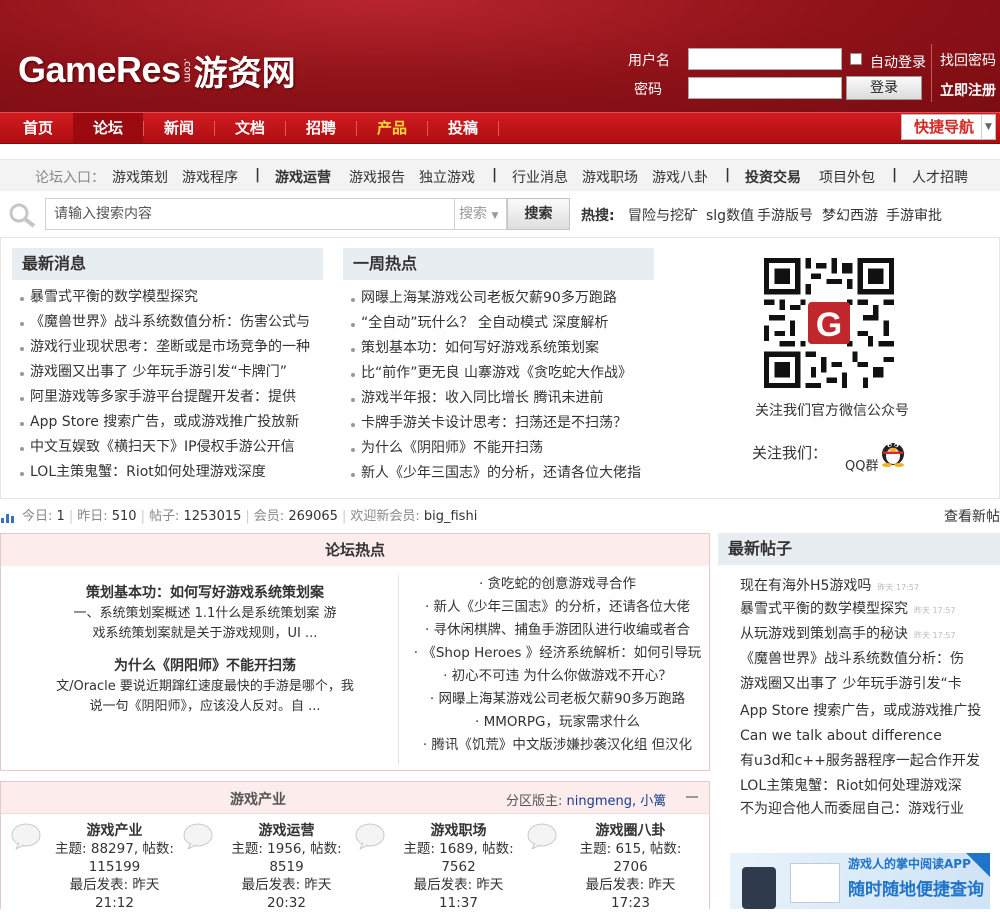  Describe the element at coordinates (164, 322) in the screenshot. I see `list-item: 《魔兽世界》战斗系统数值分析：伤害公式与` at that location.